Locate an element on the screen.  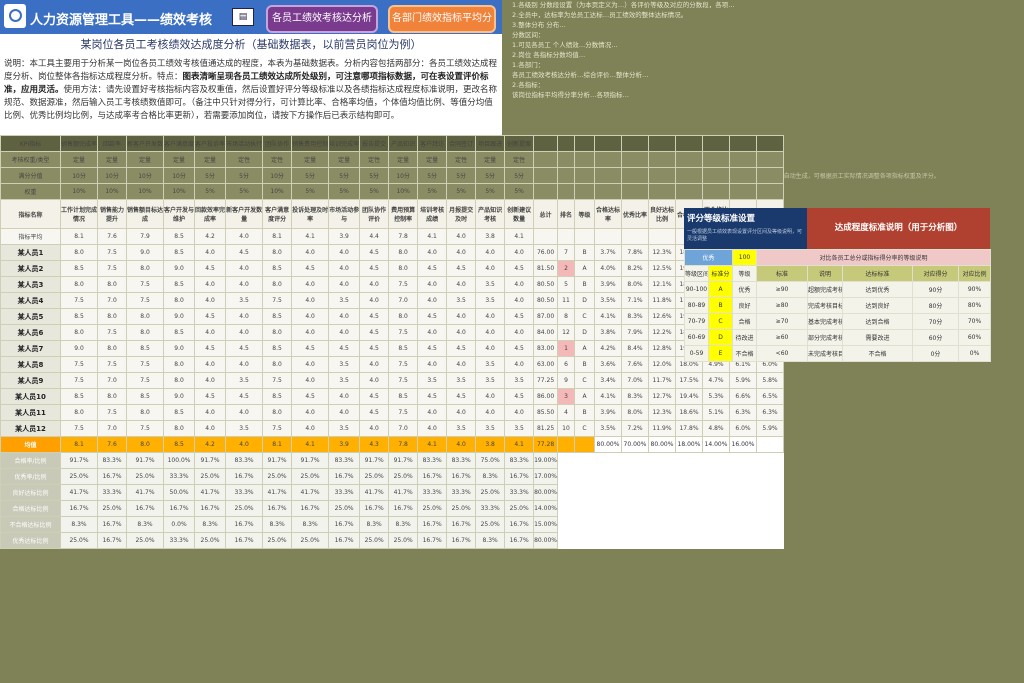
panel-col-header: 达标标准 is located at coordinates (878, 273).